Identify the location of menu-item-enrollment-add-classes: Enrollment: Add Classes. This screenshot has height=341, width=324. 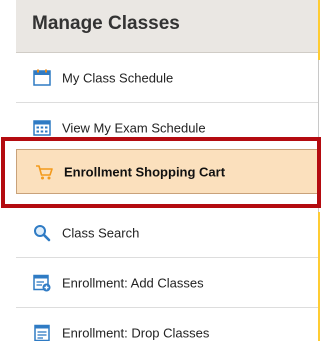
(167, 283).